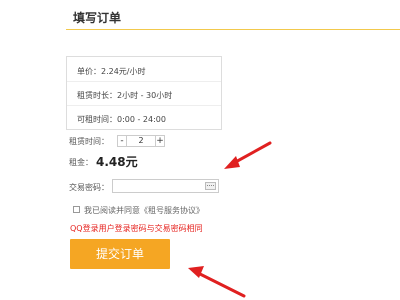  I want to click on rent-time-stepper: - 2 +, so click(141, 141).